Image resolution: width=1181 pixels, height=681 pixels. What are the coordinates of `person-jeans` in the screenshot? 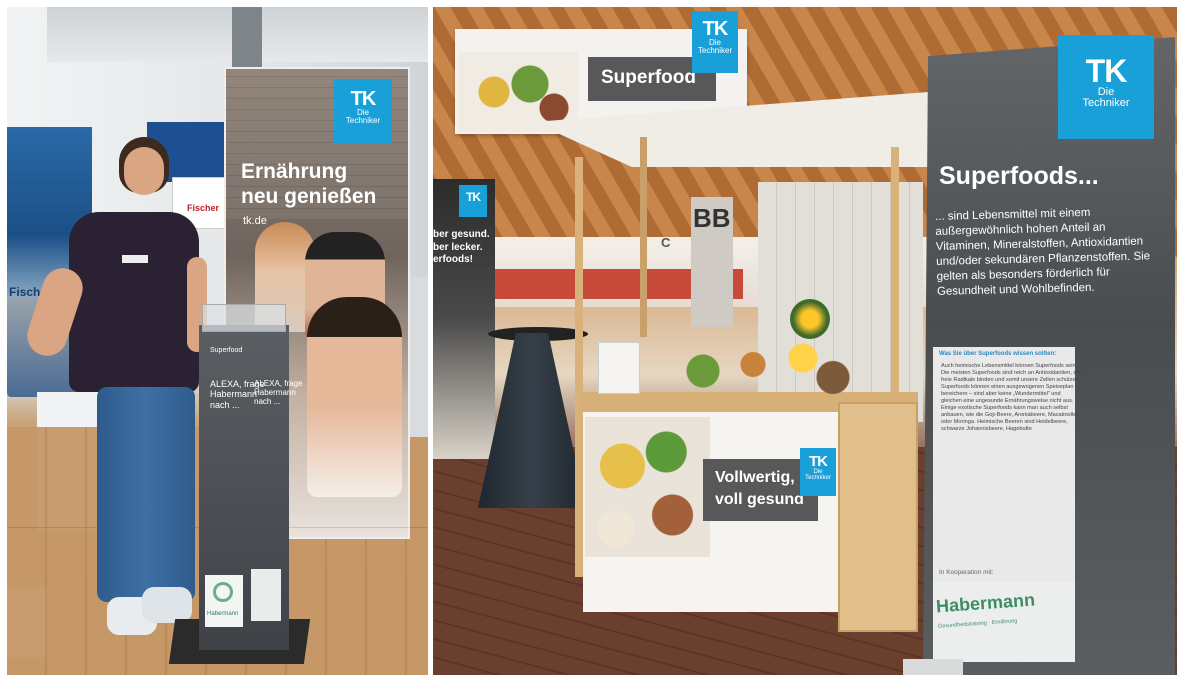 It's located at (146, 494).